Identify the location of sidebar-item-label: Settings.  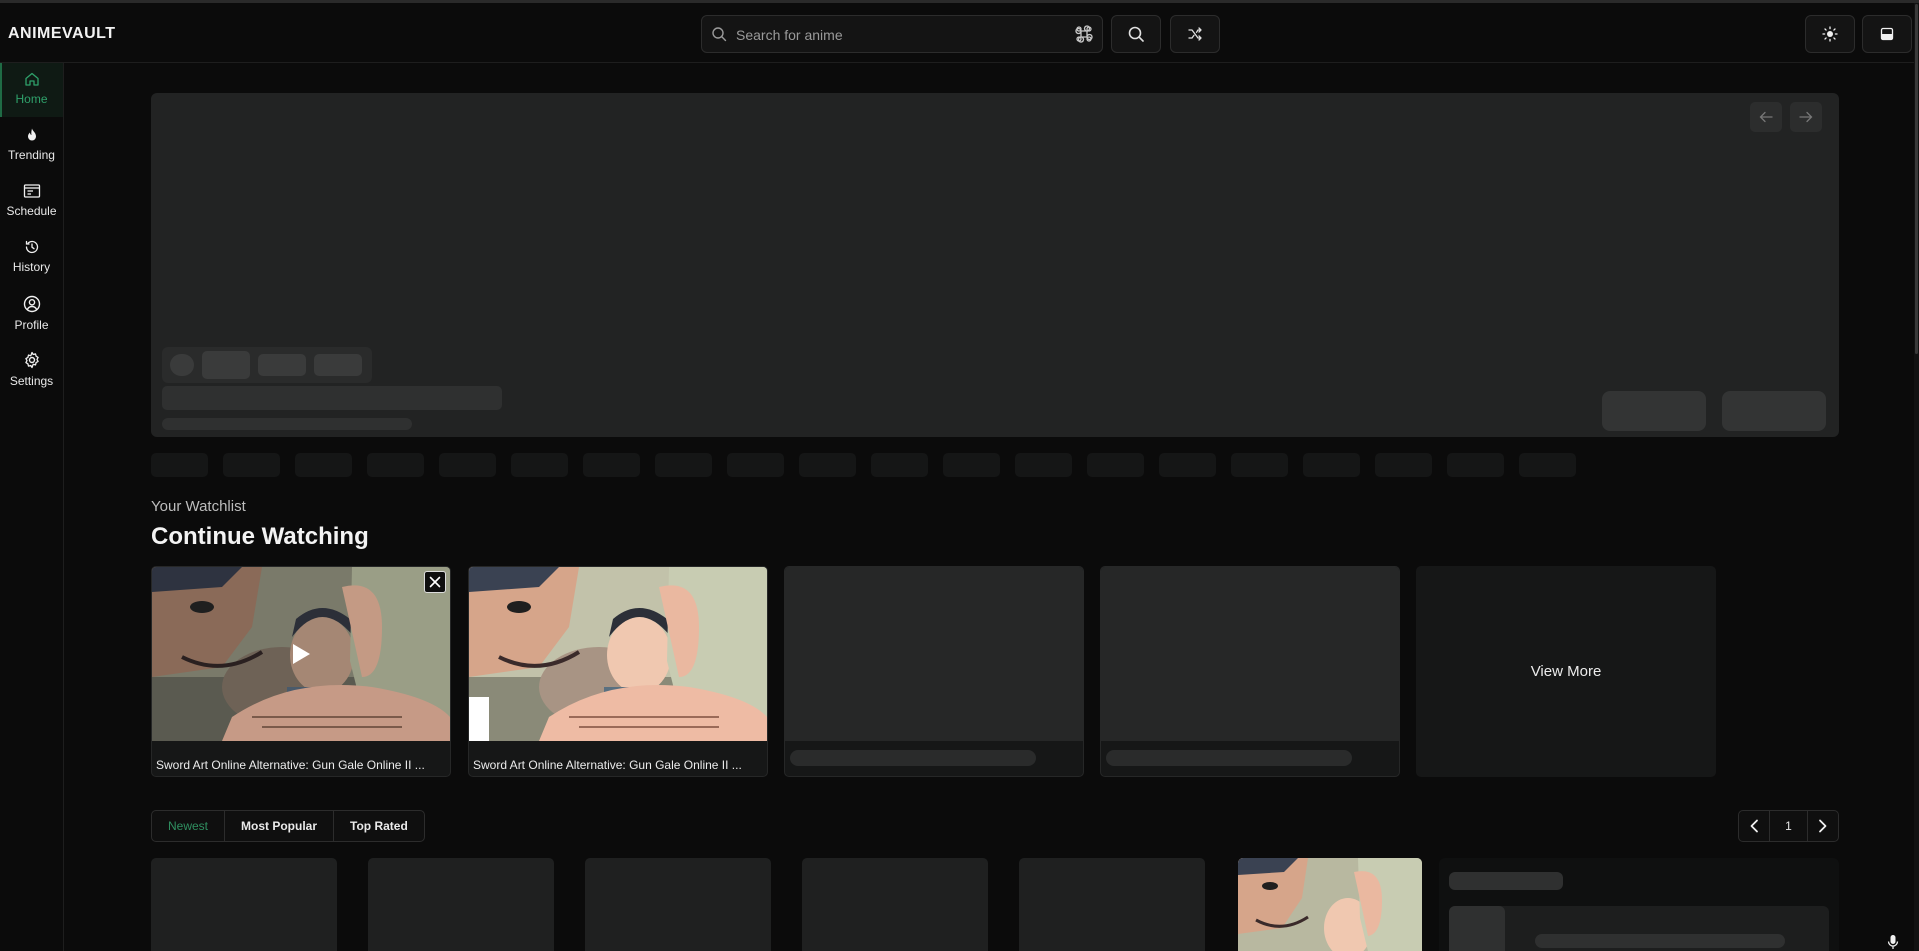
(31, 381).